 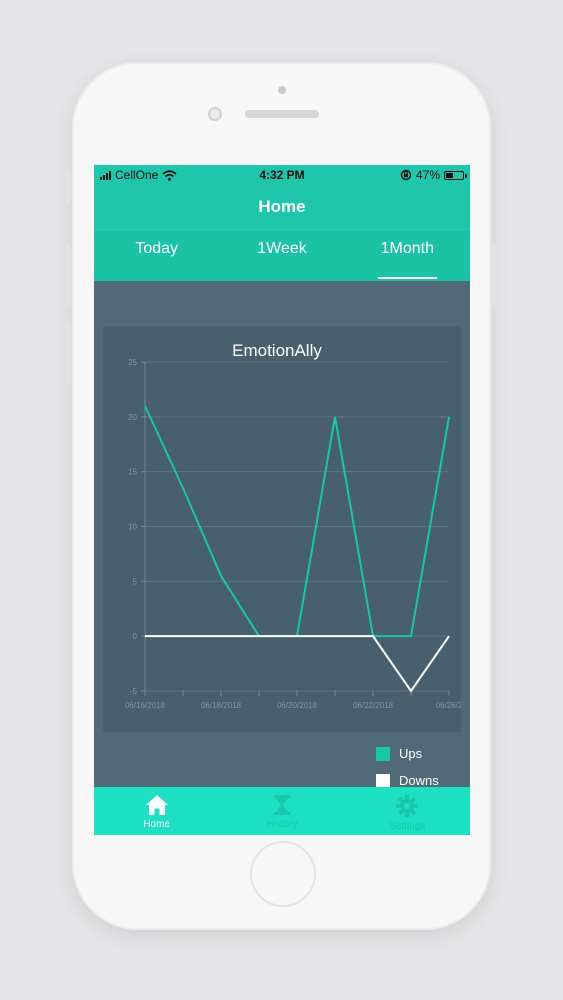 What do you see at coordinates (383, 753) in the screenshot?
I see `legend-swatch-ups` at bounding box center [383, 753].